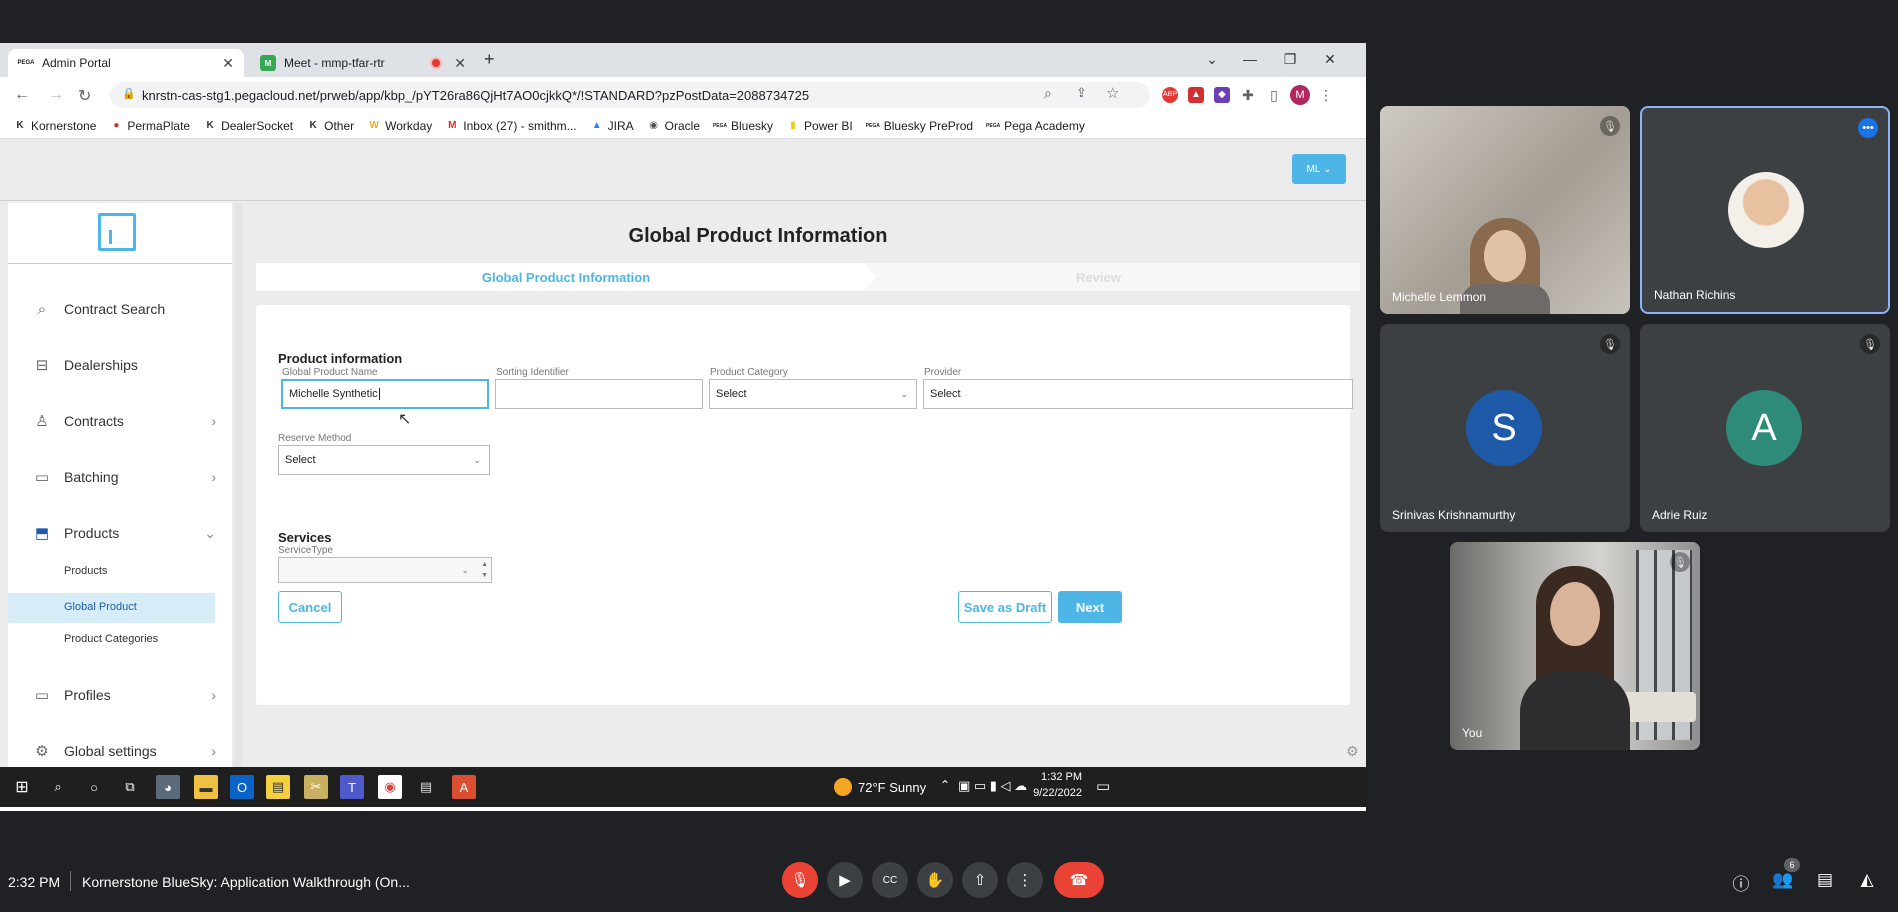 This screenshot has width=1898, height=912. I want to click on restore-icon: ❐, so click(1290, 59).